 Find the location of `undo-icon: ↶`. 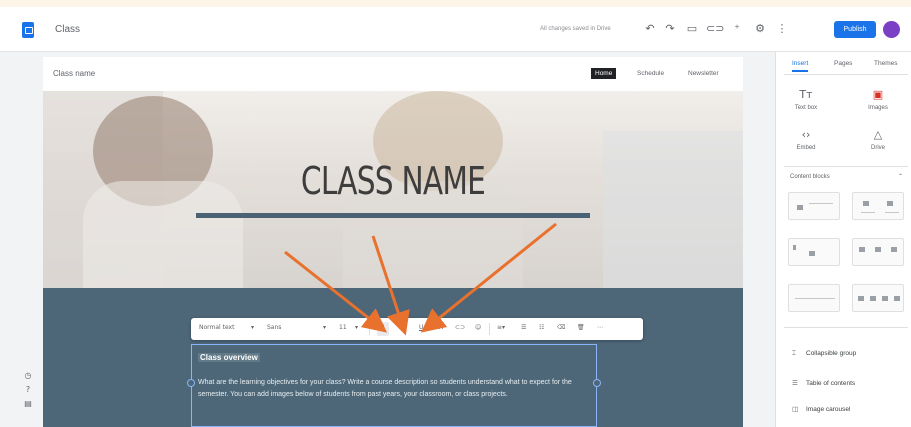

undo-icon: ↶ is located at coordinates (650, 29).